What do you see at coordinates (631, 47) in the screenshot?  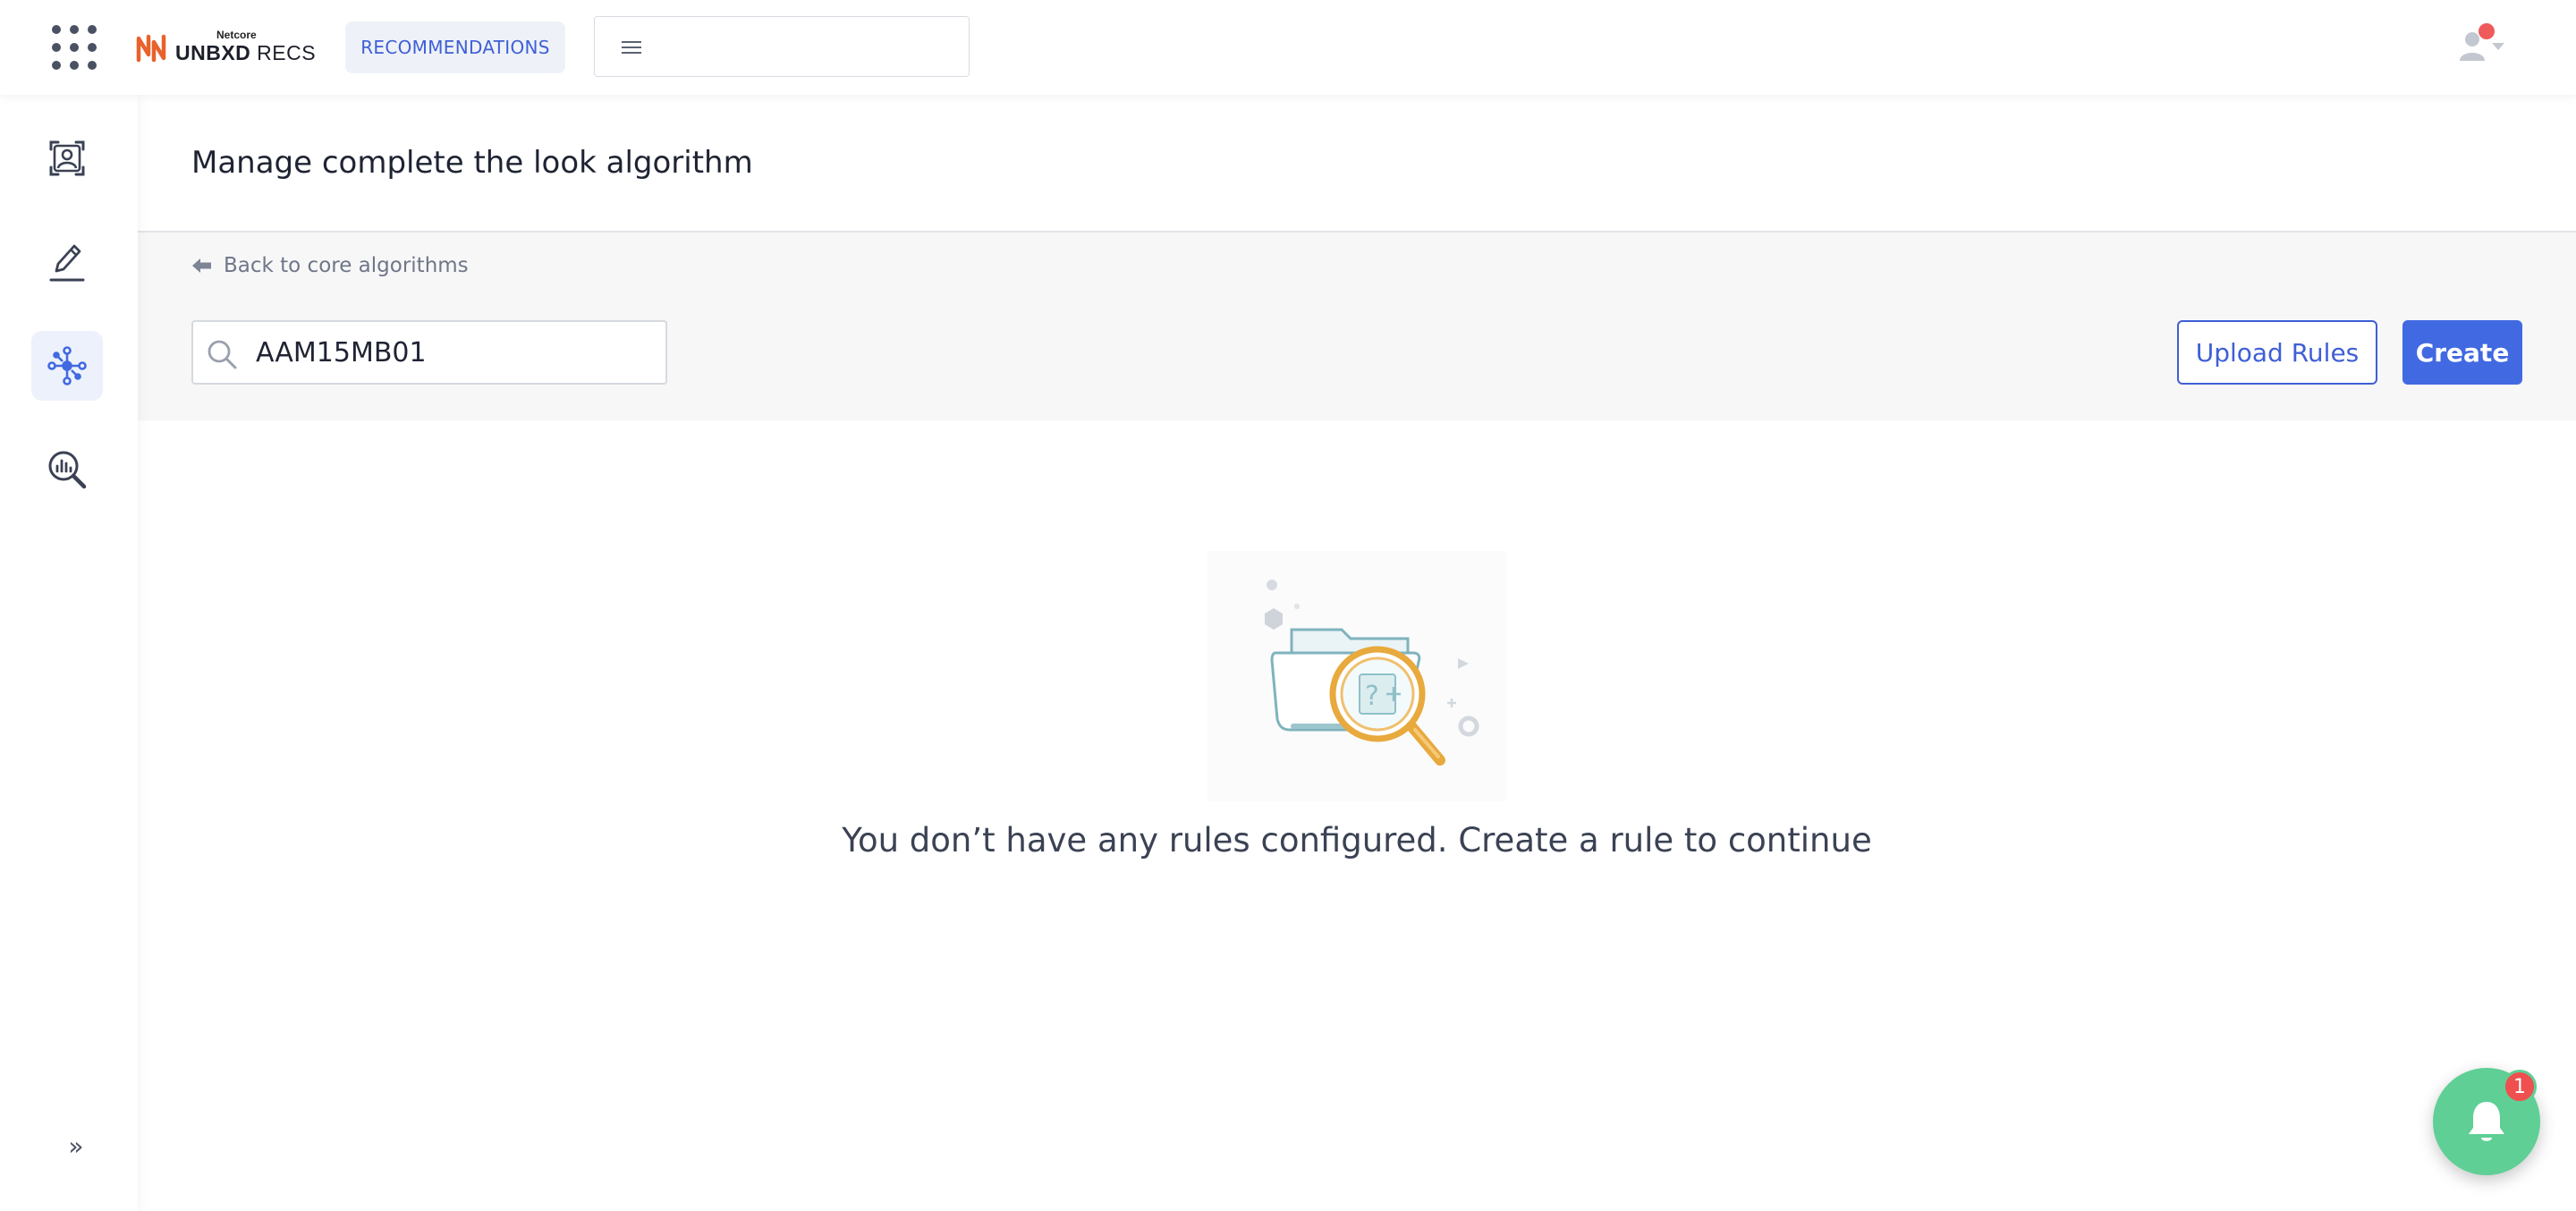 I see `menu-lines-icon` at bounding box center [631, 47].